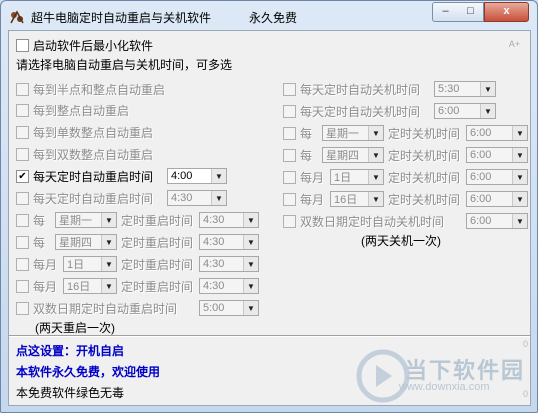  I want to click on monthly-shutdown-1-prefix: 每月, so click(312, 177).